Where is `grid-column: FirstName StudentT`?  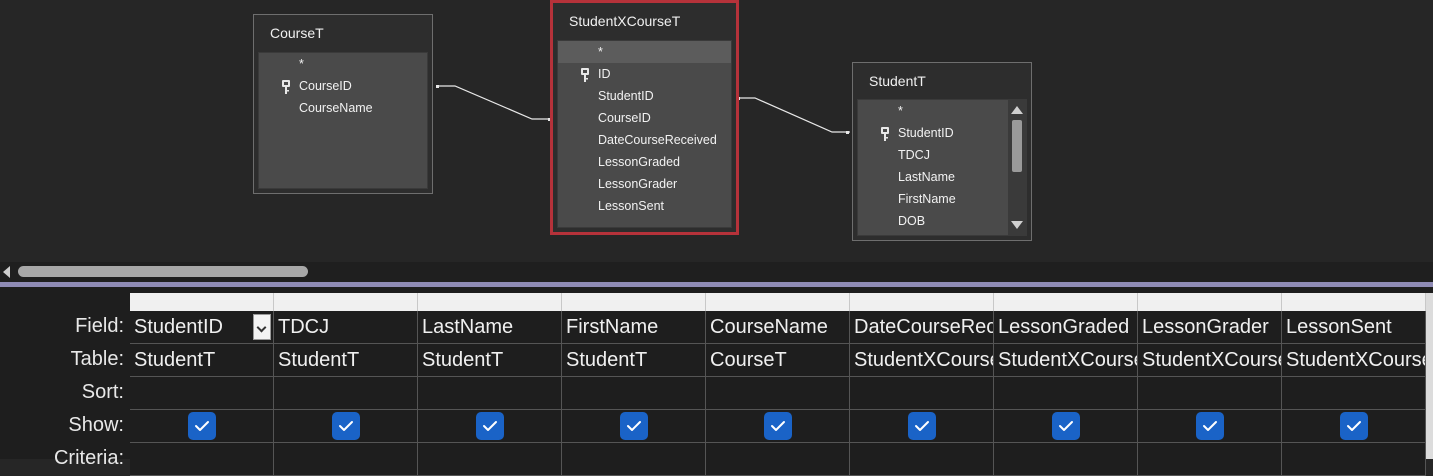 grid-column: FirstName StudentT is located at coordinates (634, 384).